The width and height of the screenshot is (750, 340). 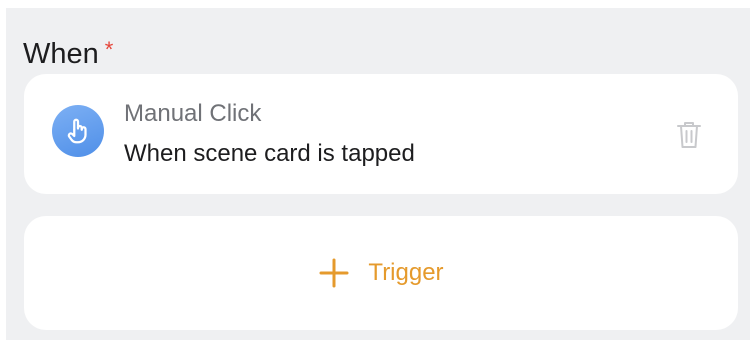 What do you see at coordinates (193, 113) in the screenshot?
I see `trigger-type-label: Manual Click` at bounding box center [193, 113].